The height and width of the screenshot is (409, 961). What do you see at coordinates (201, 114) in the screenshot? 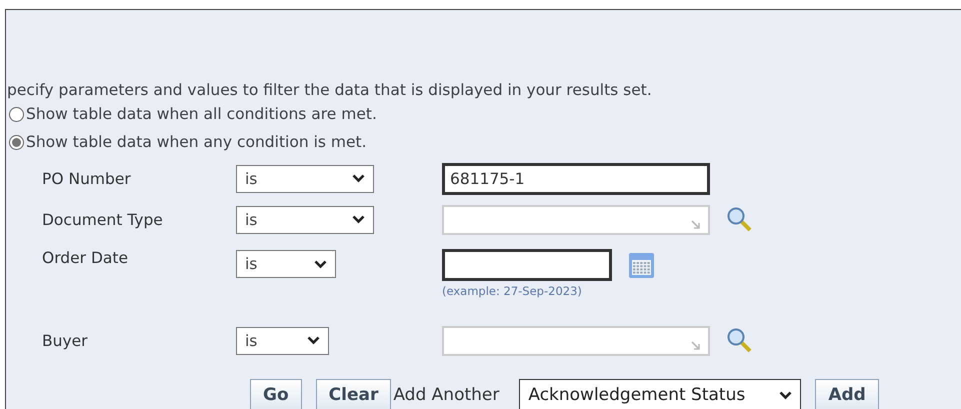
I see `radio-label: Show table data when all conditions are met.` at bounding box center [201, 114].